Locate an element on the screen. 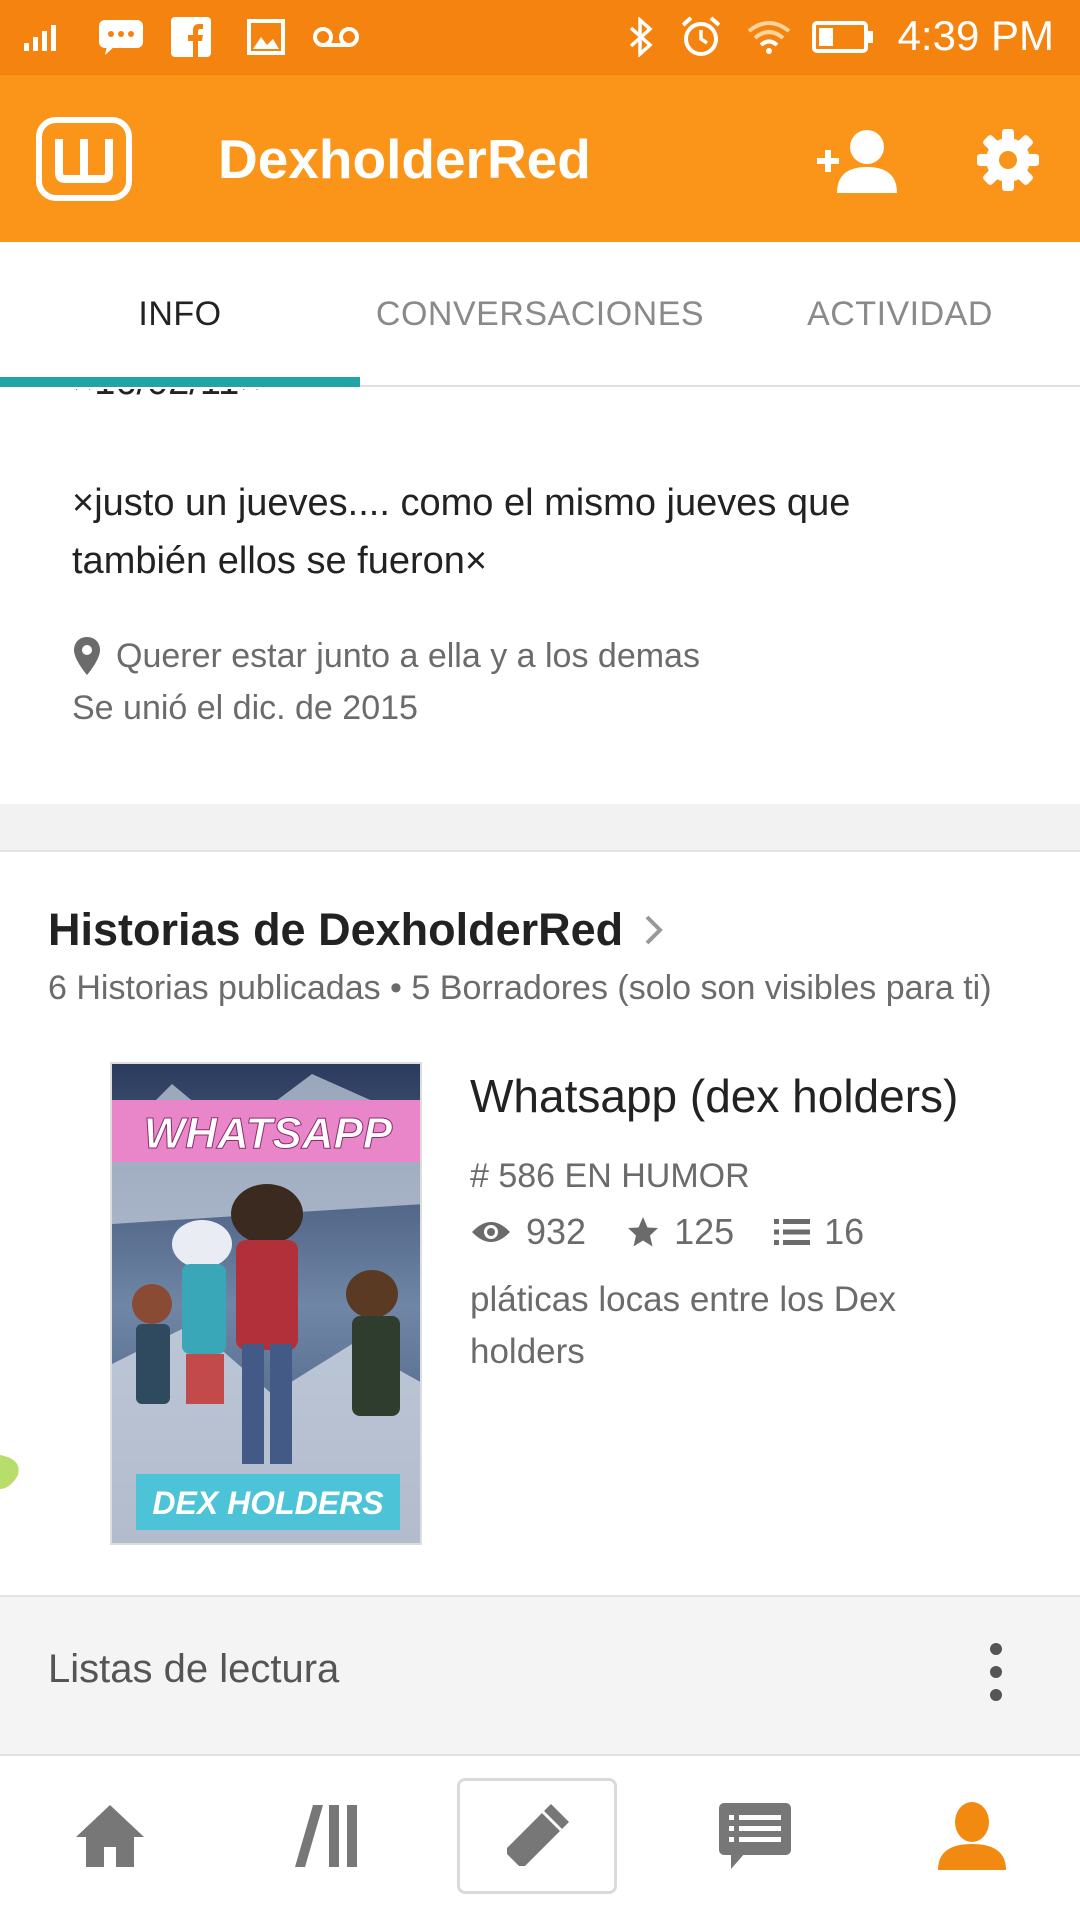 The image size is (1080, 1920). status-time: 4:39 PM is located at coordinates (975, 35).